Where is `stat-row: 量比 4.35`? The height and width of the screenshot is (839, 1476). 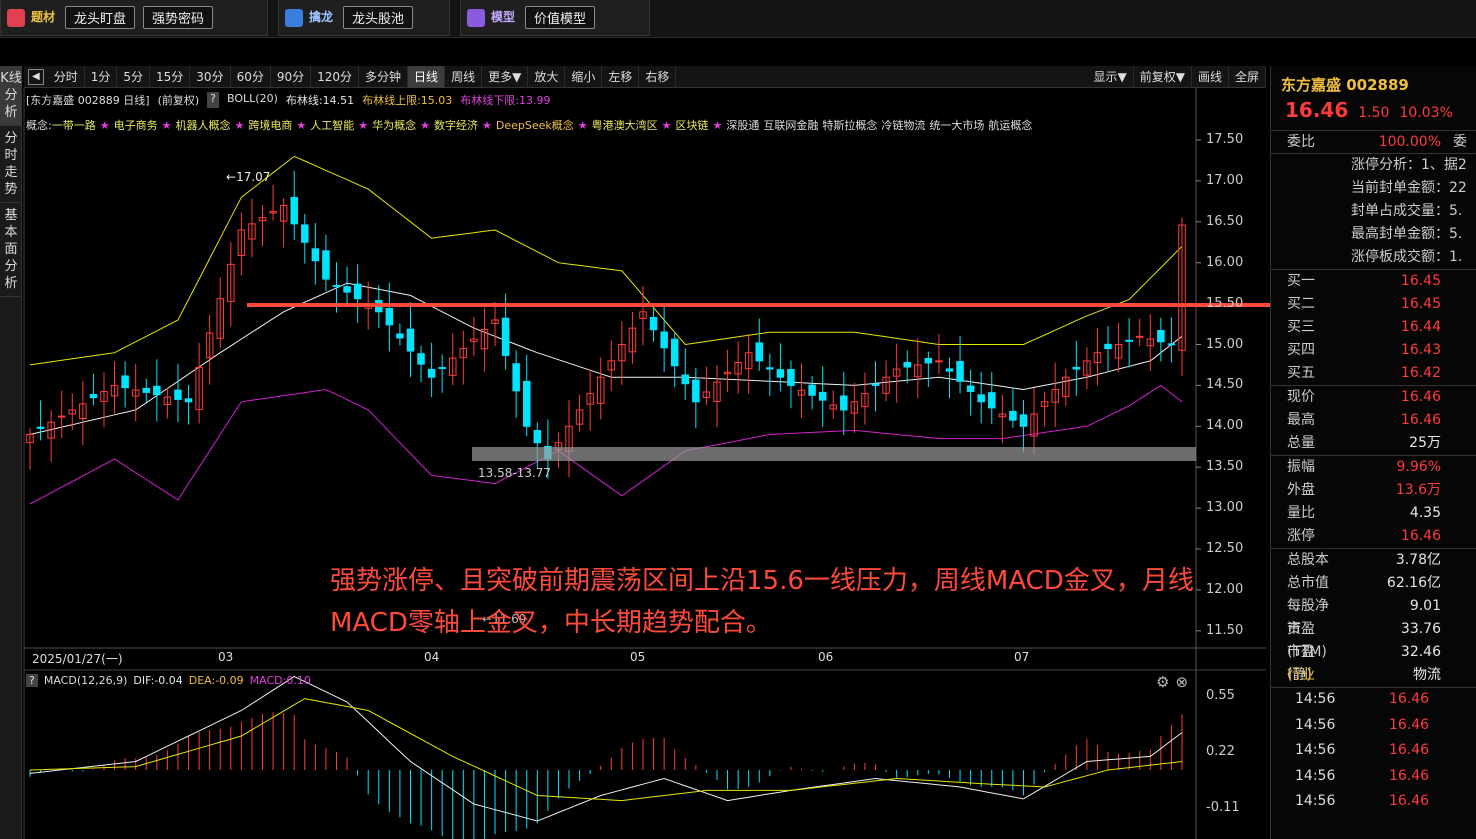
stat-row: 量比 4.35 is located at coordinates (1373, 513).